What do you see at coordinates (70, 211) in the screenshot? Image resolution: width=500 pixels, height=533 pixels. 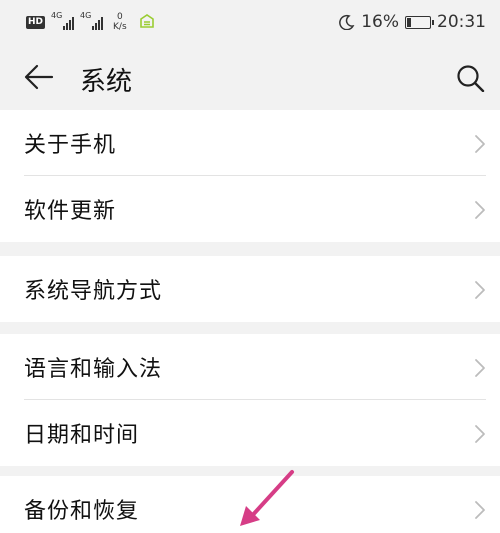 I see `settings-item-label: 软件更新` at bounding box center [70, 211].